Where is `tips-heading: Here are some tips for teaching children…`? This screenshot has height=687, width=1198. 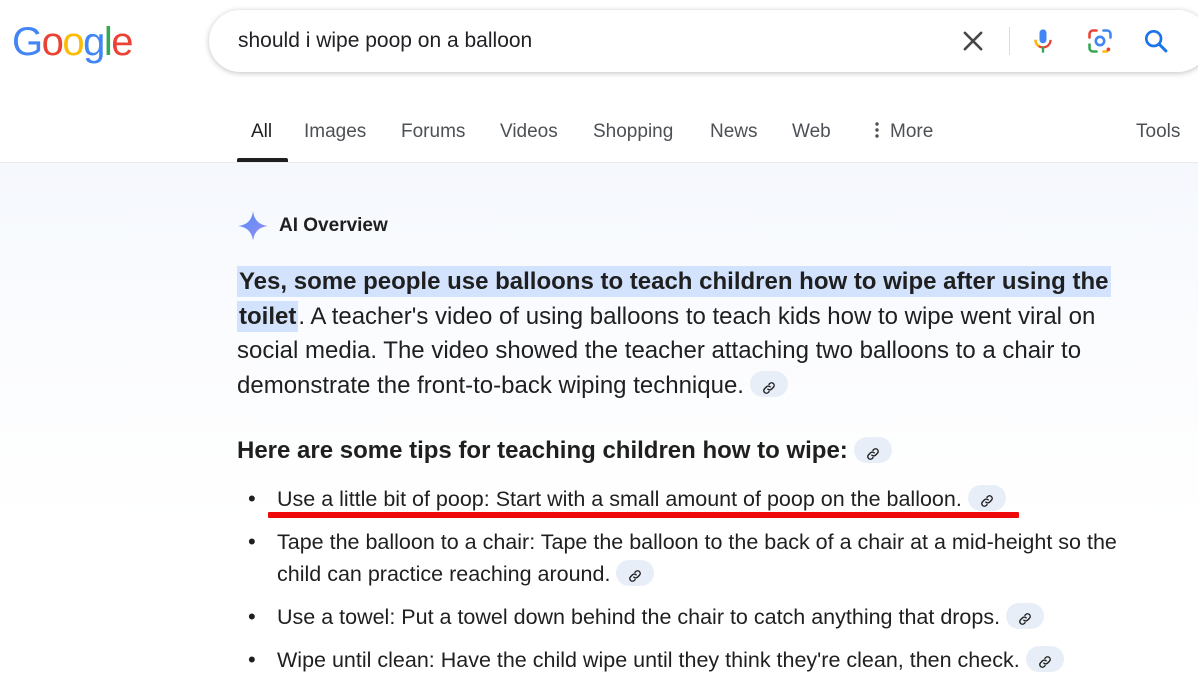 tips-heading: Here are some tips for teaching children… is located at coordinates (564, 451).